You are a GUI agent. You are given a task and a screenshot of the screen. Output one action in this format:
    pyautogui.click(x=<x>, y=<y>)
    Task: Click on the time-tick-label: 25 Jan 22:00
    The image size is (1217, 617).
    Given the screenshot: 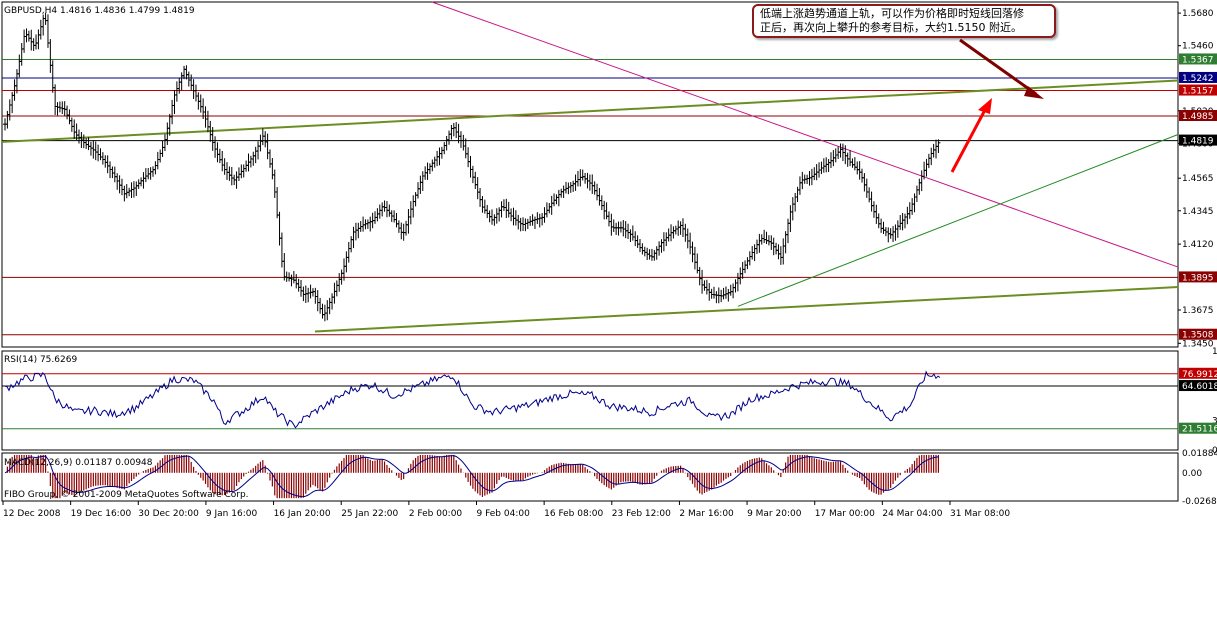 What is the action you would take?
    pyautogui.click(x=369, y=514)
    